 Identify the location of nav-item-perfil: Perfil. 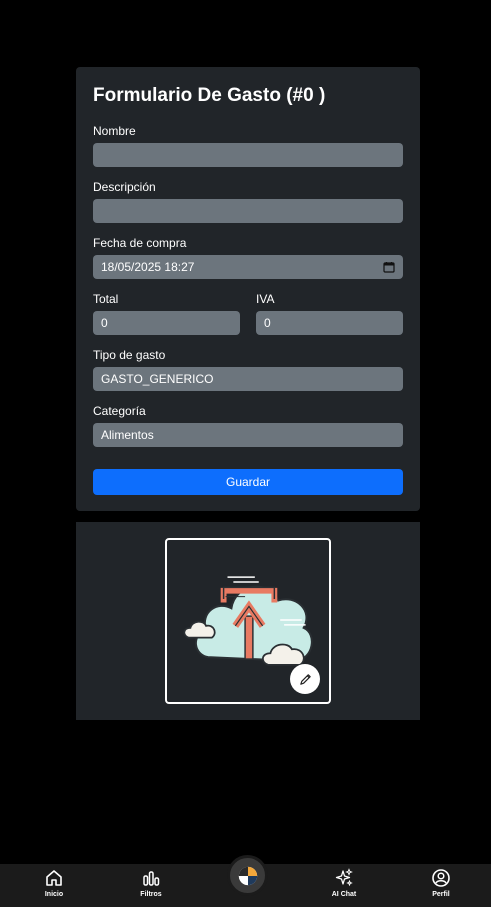
(441, 887).